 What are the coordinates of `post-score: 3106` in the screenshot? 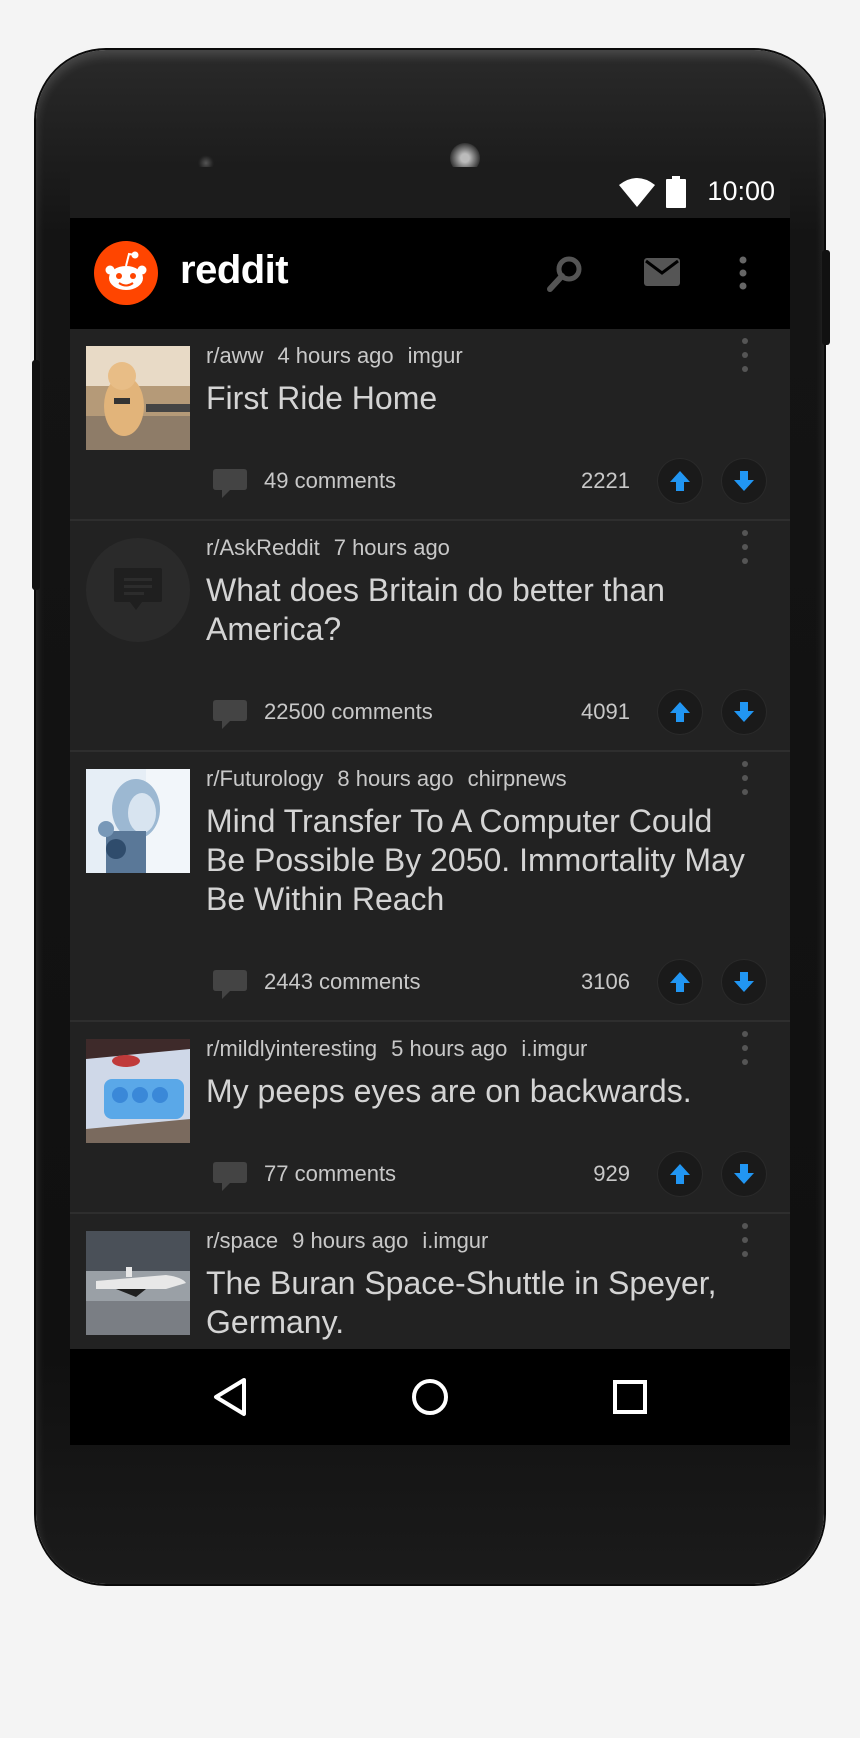 It's located at (605, 981).